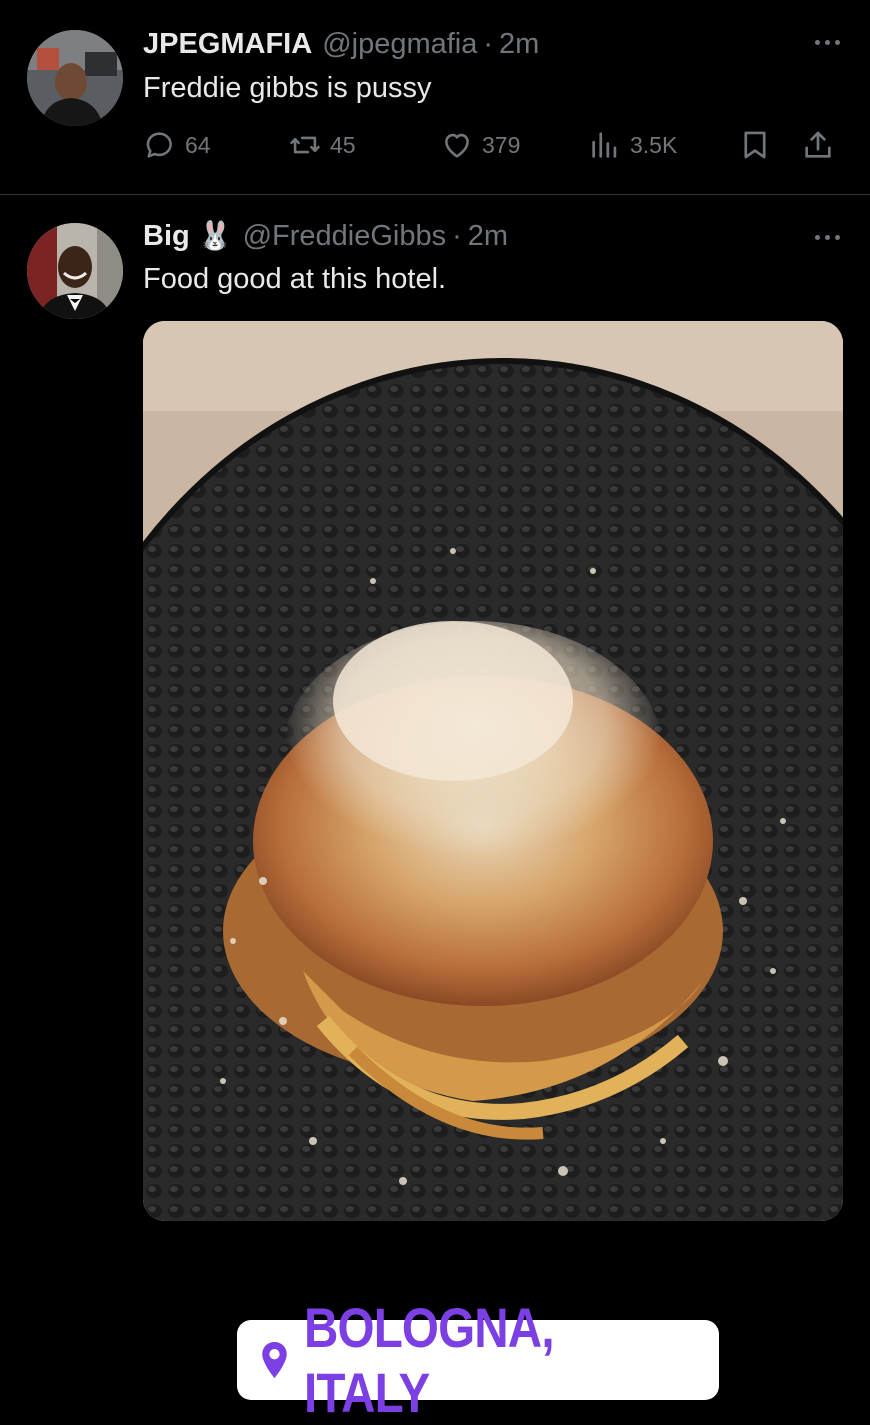 The width and height of the screenshot is (870, 1425). I want to click on share-button, so click(818, 145).